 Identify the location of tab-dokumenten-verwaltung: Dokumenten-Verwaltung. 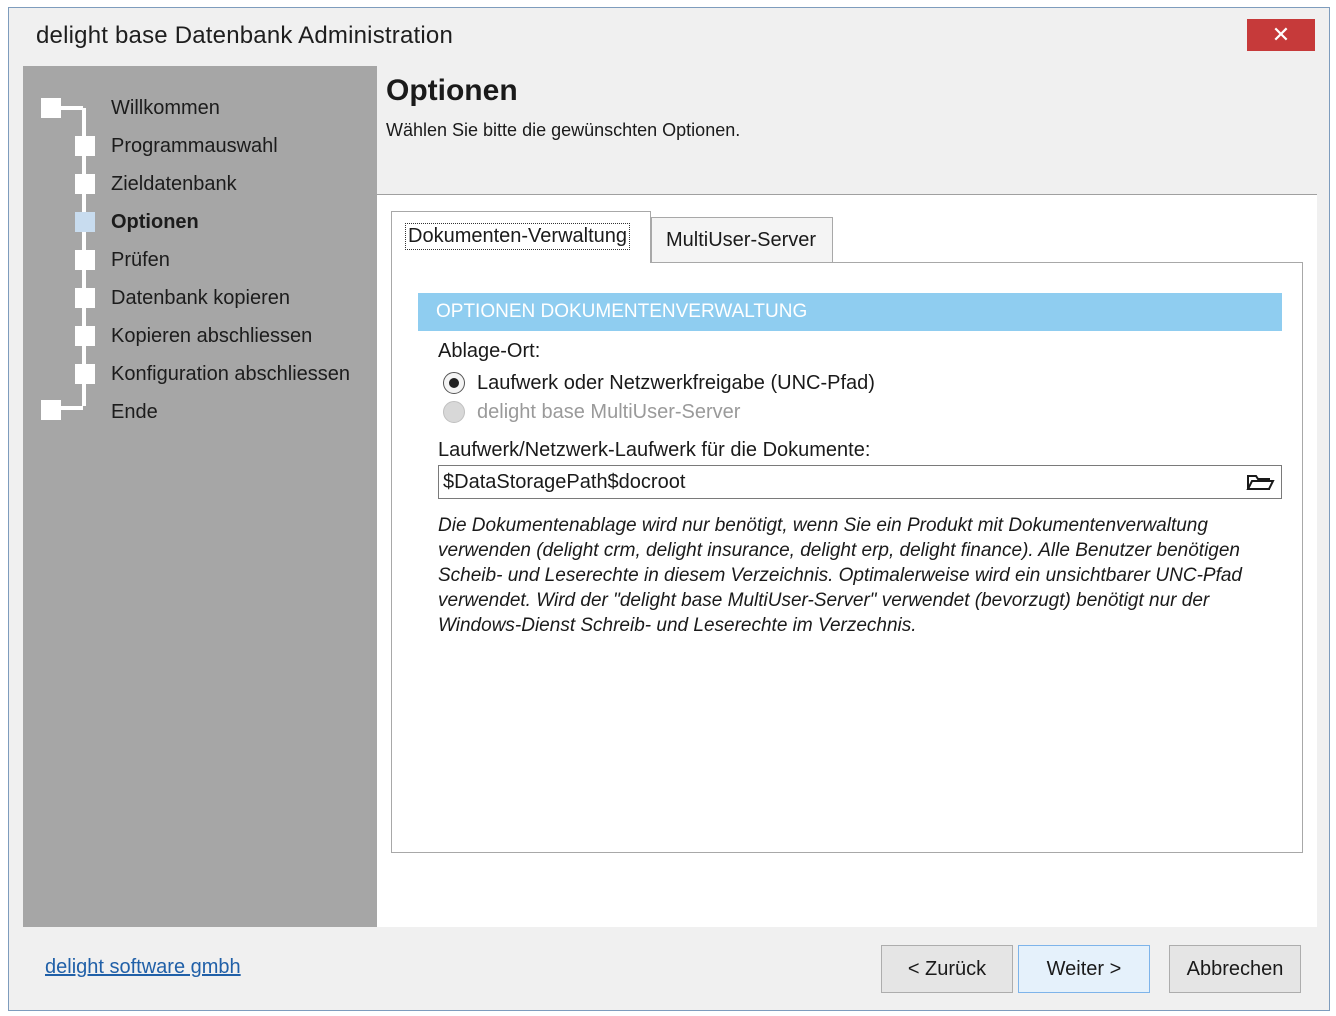
(521, 237).